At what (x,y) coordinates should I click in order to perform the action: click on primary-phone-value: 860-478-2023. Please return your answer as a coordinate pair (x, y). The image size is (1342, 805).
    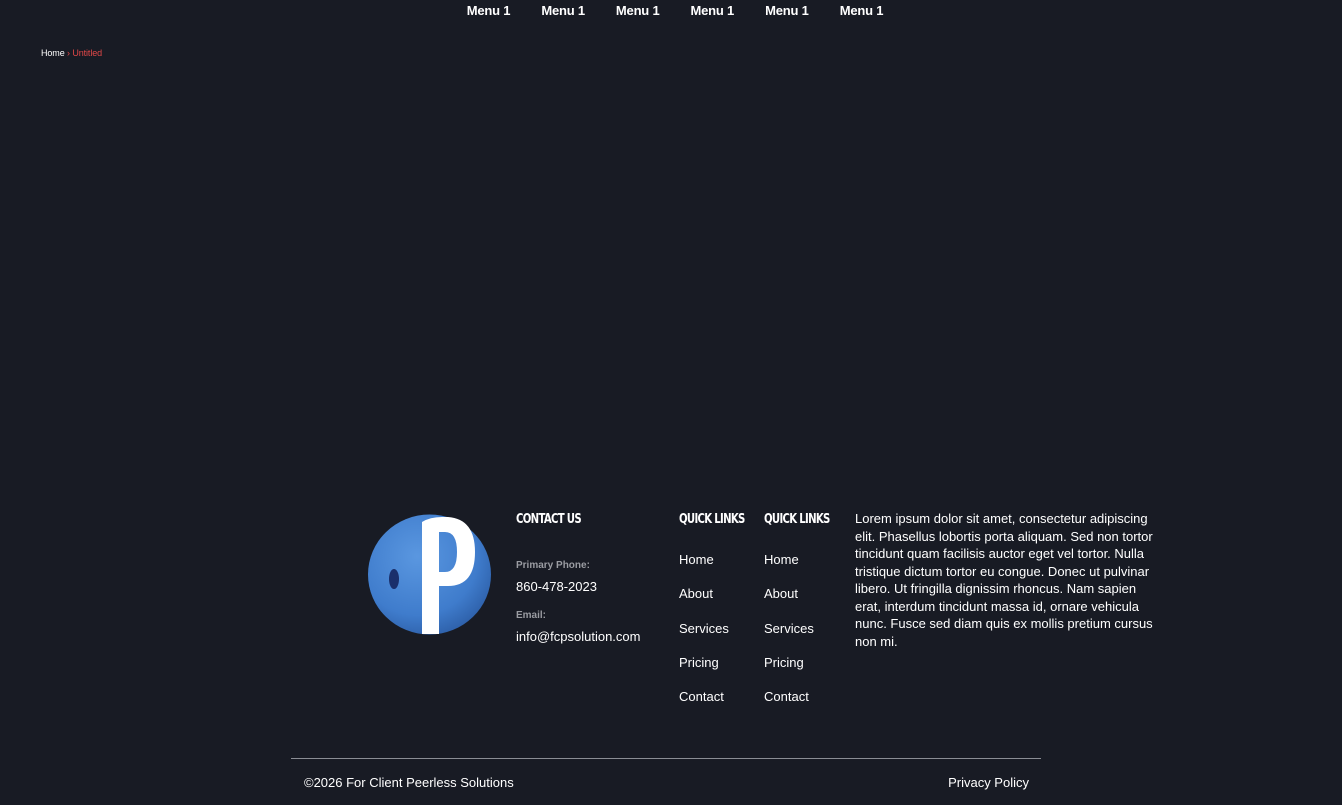
    Looking at the image, I should click on (556, 586).